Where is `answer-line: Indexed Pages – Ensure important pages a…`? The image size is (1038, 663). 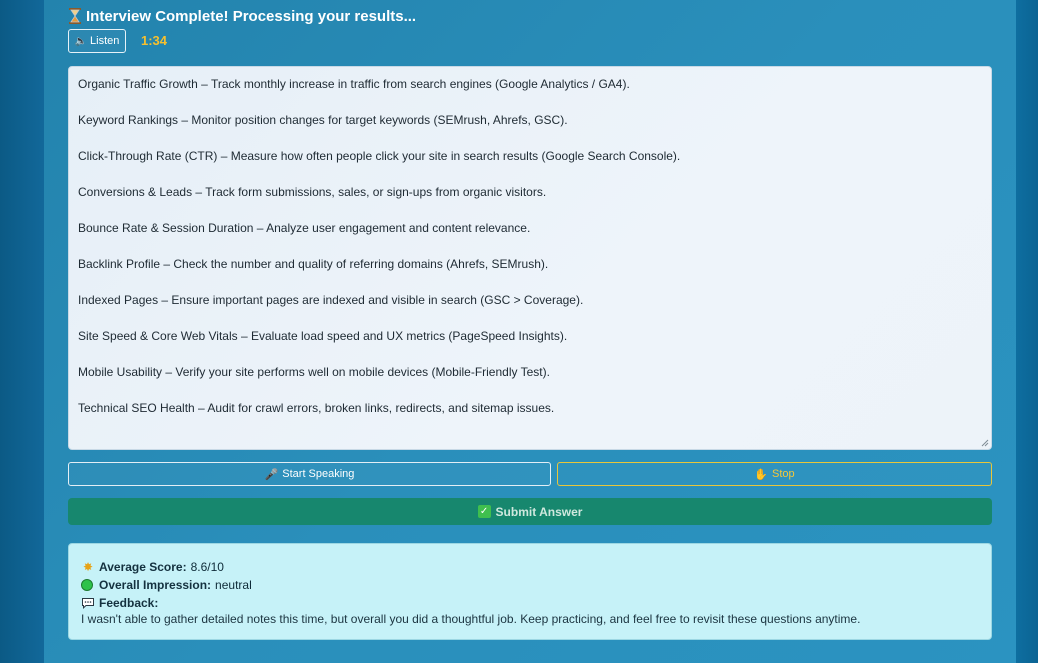 answer-line: Indexed Pages – Ensure important pages a… is located at coordinates (331, 300).